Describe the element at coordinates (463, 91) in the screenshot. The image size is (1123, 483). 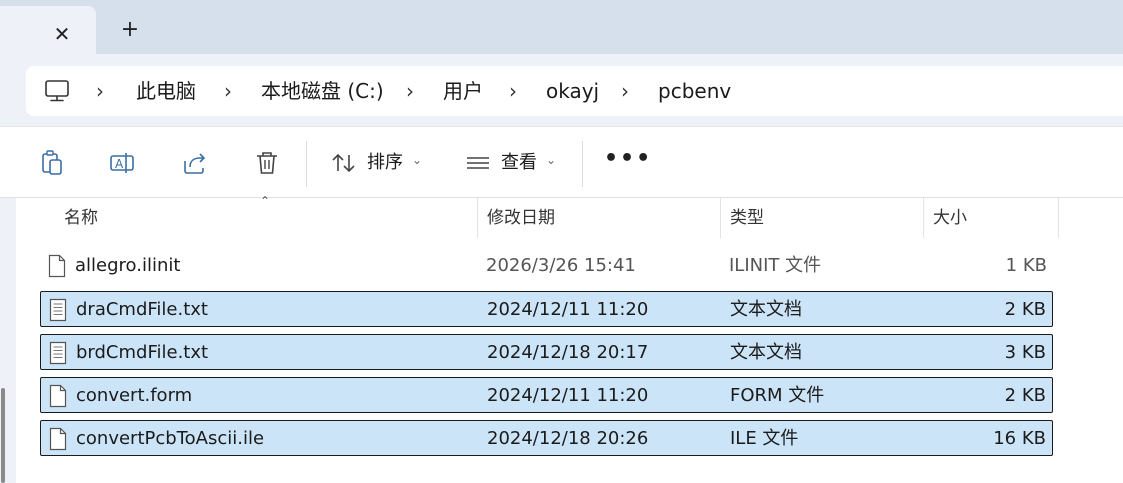
I see `breadcrumb-item-users: 用户` at that location.